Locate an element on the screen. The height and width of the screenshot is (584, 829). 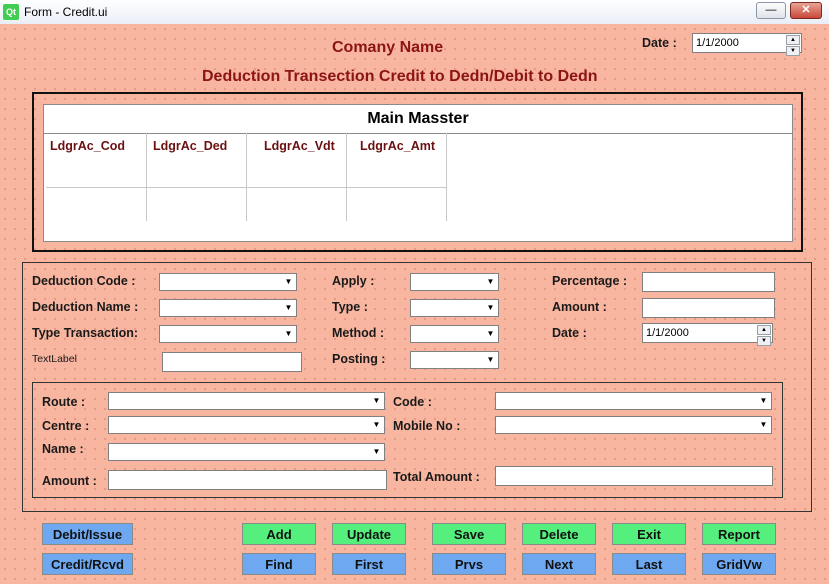
exit-button: Exit is located at coordinates (649, 534).